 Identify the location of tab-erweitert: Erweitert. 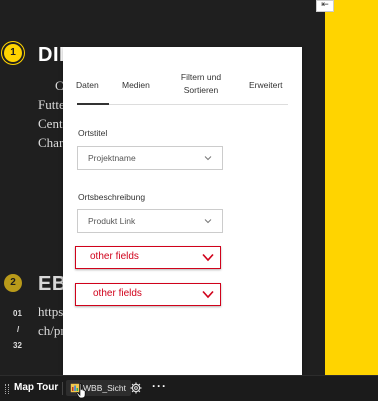
(266, 85).